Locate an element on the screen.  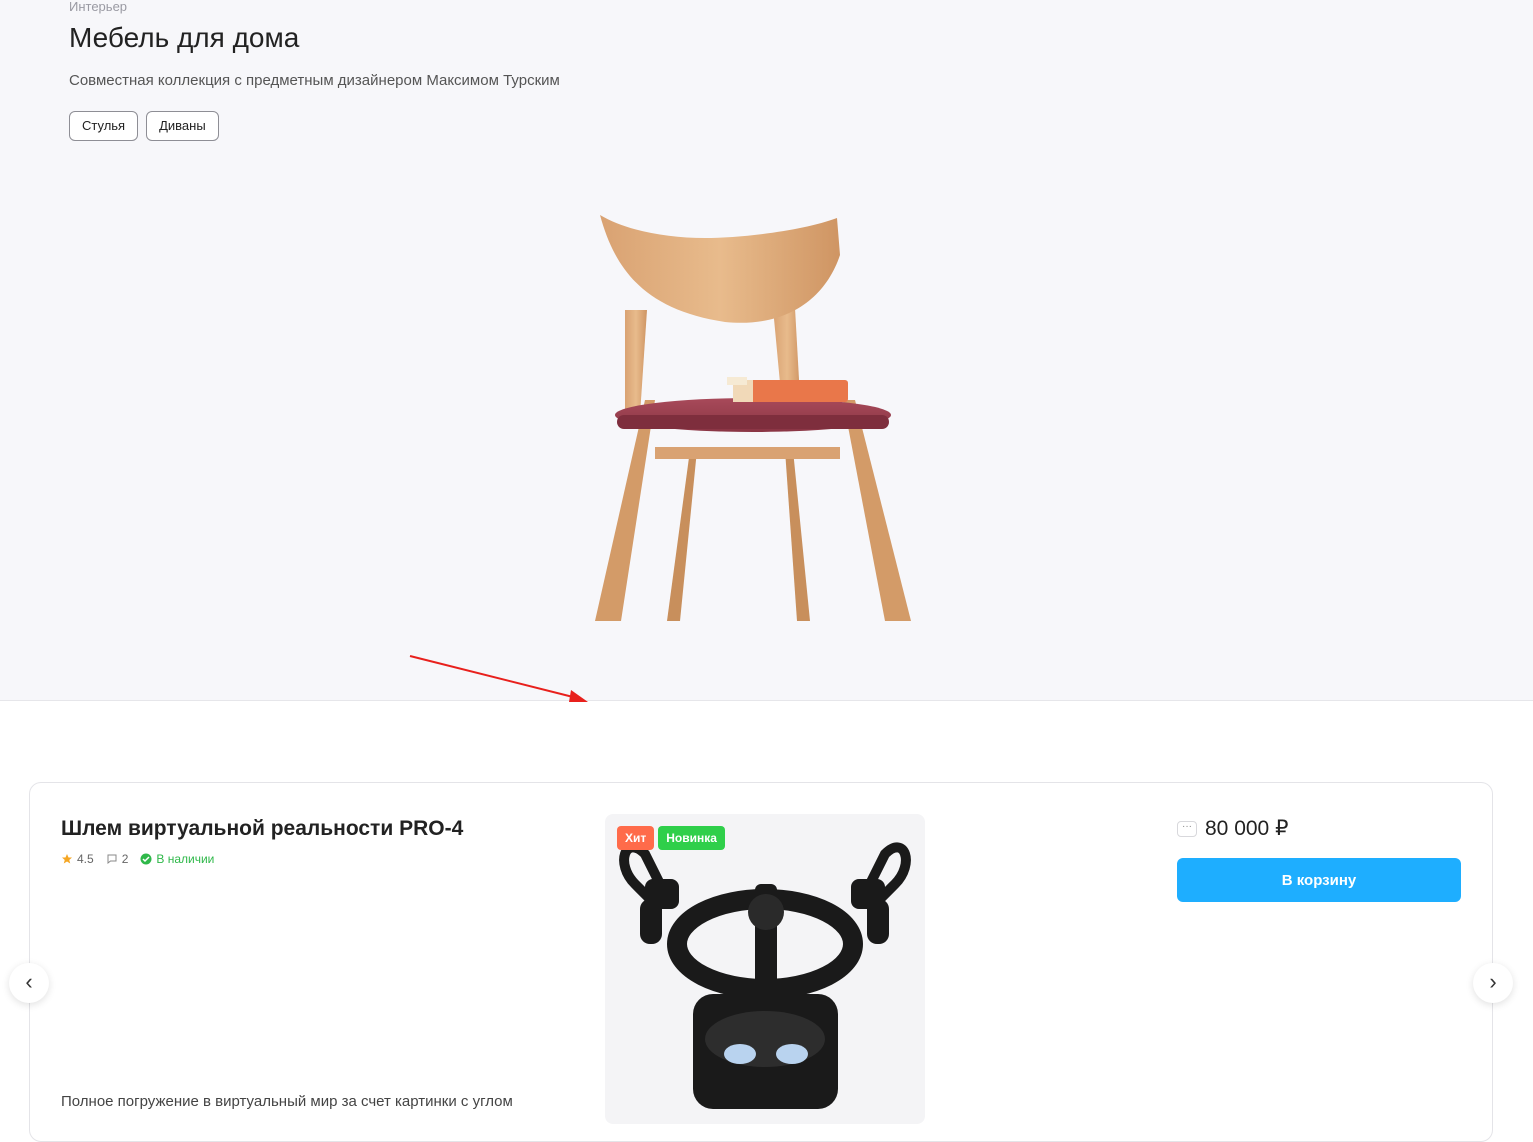
rating-value: 4.5 is located at coordinates (85, 859).